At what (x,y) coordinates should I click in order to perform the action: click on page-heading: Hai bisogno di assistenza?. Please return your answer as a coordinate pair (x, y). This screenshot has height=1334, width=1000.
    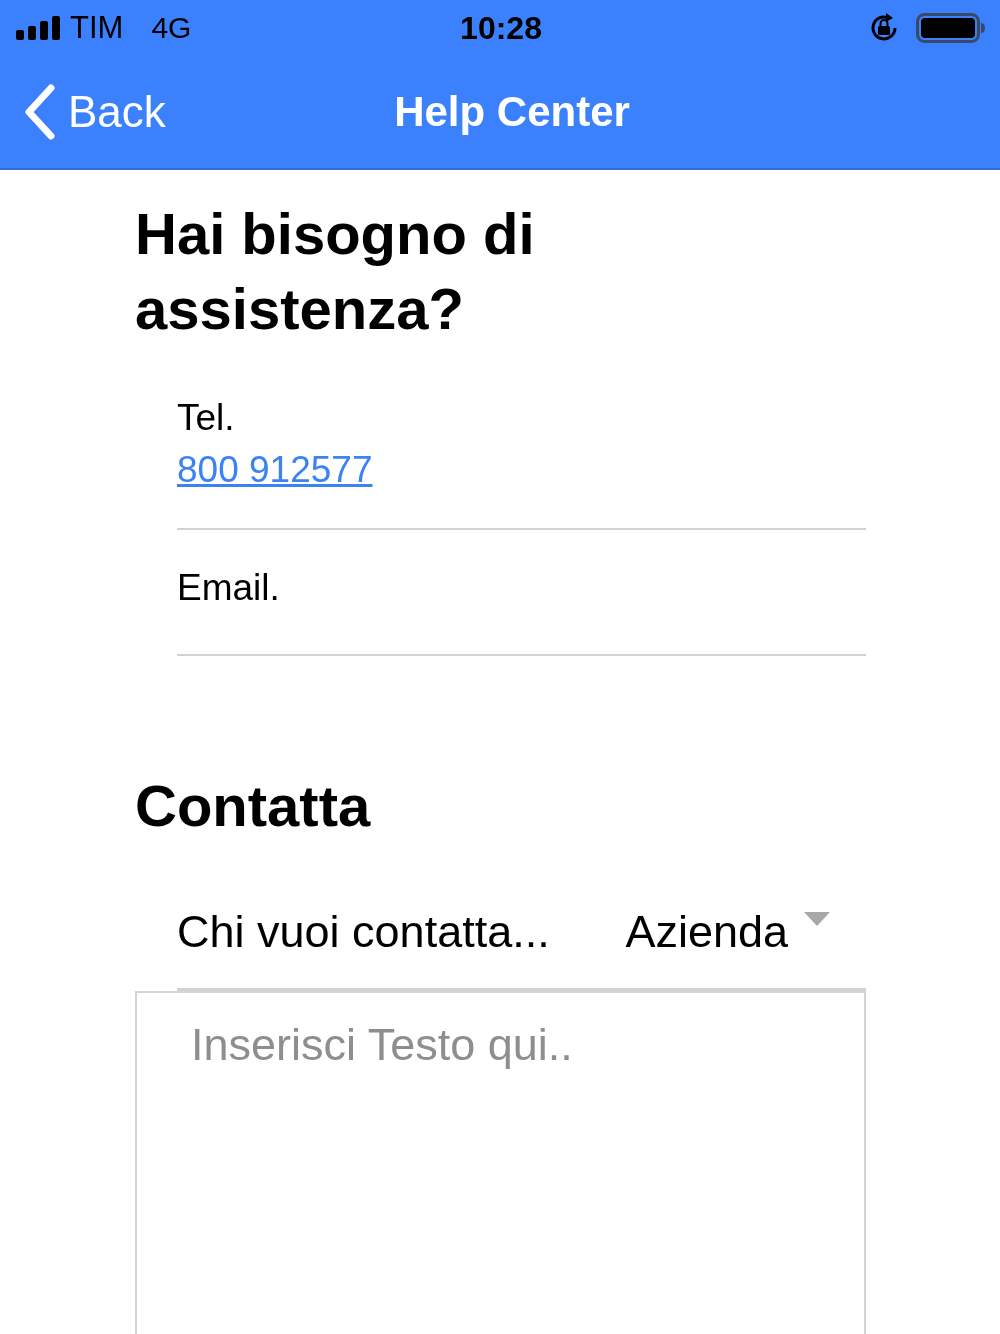
    Looking at the image, I should click on (335, 271).